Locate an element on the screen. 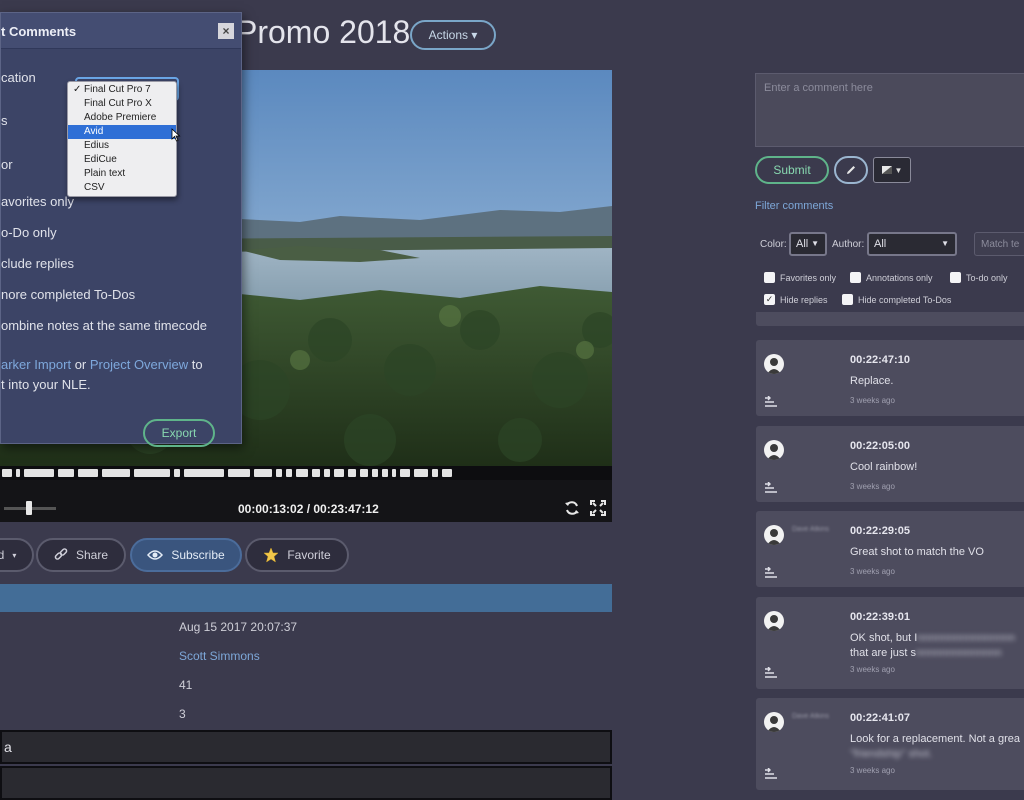 The width and height of the screenshot is (1024, 800). hide-completed-checkbox is located at coordinates (847, 299).